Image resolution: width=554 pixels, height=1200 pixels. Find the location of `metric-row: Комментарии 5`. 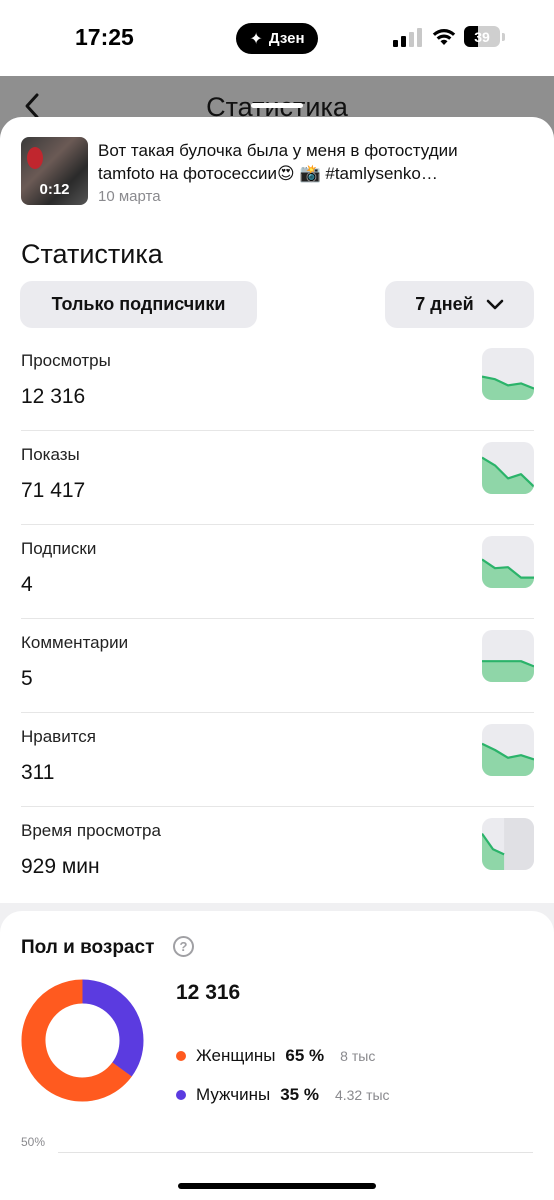

metric-row: Комментарии 5 is located at coordinates (277, 666).